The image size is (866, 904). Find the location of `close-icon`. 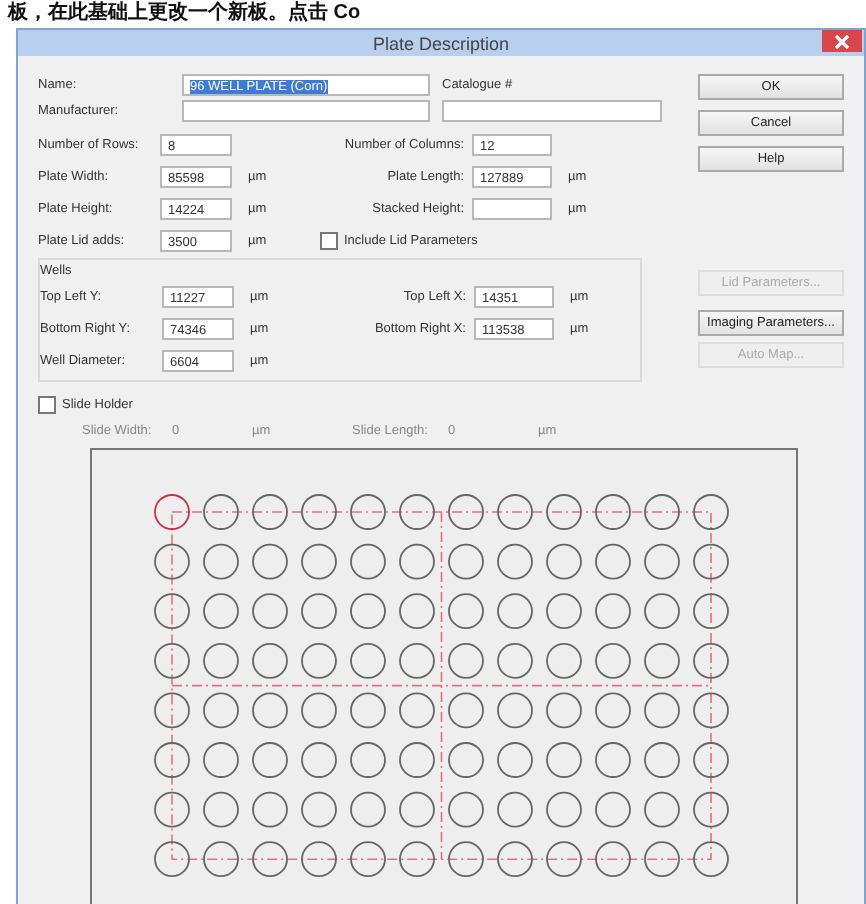

close-icon is located at coordinates (842, 41).